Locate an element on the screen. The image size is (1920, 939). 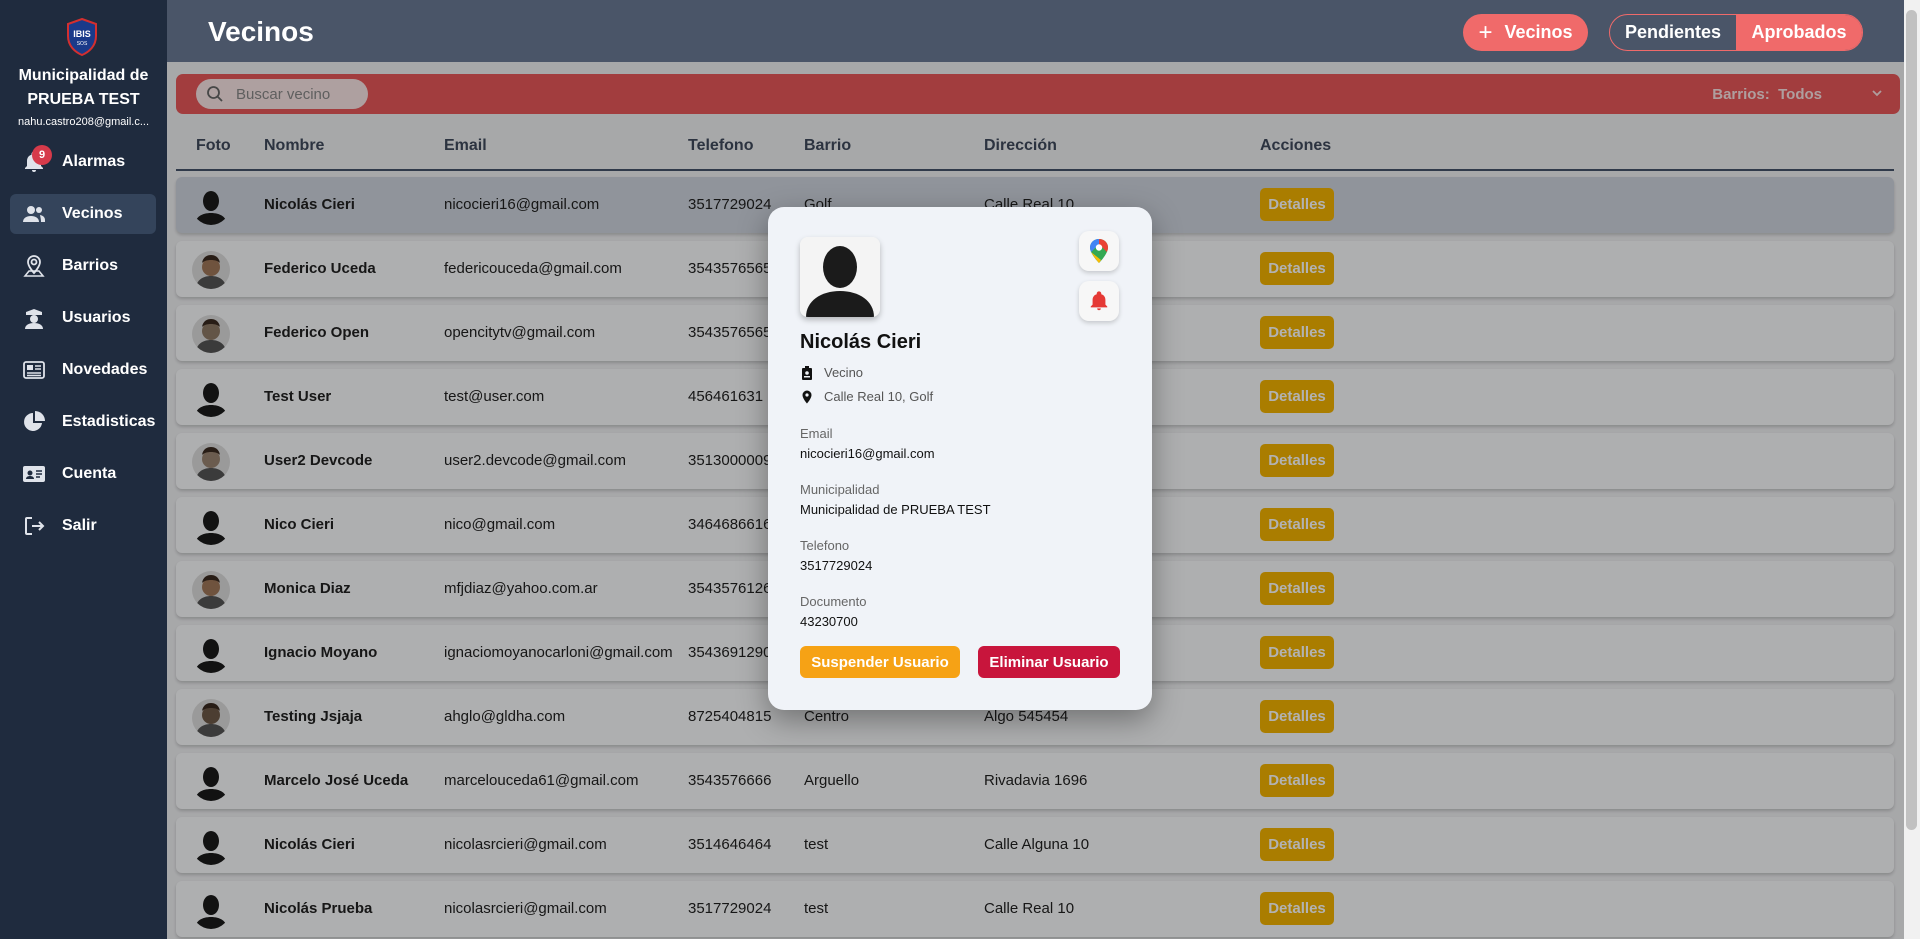
add-vecino-label: Vecinos is located at coordinates (1538, 32).